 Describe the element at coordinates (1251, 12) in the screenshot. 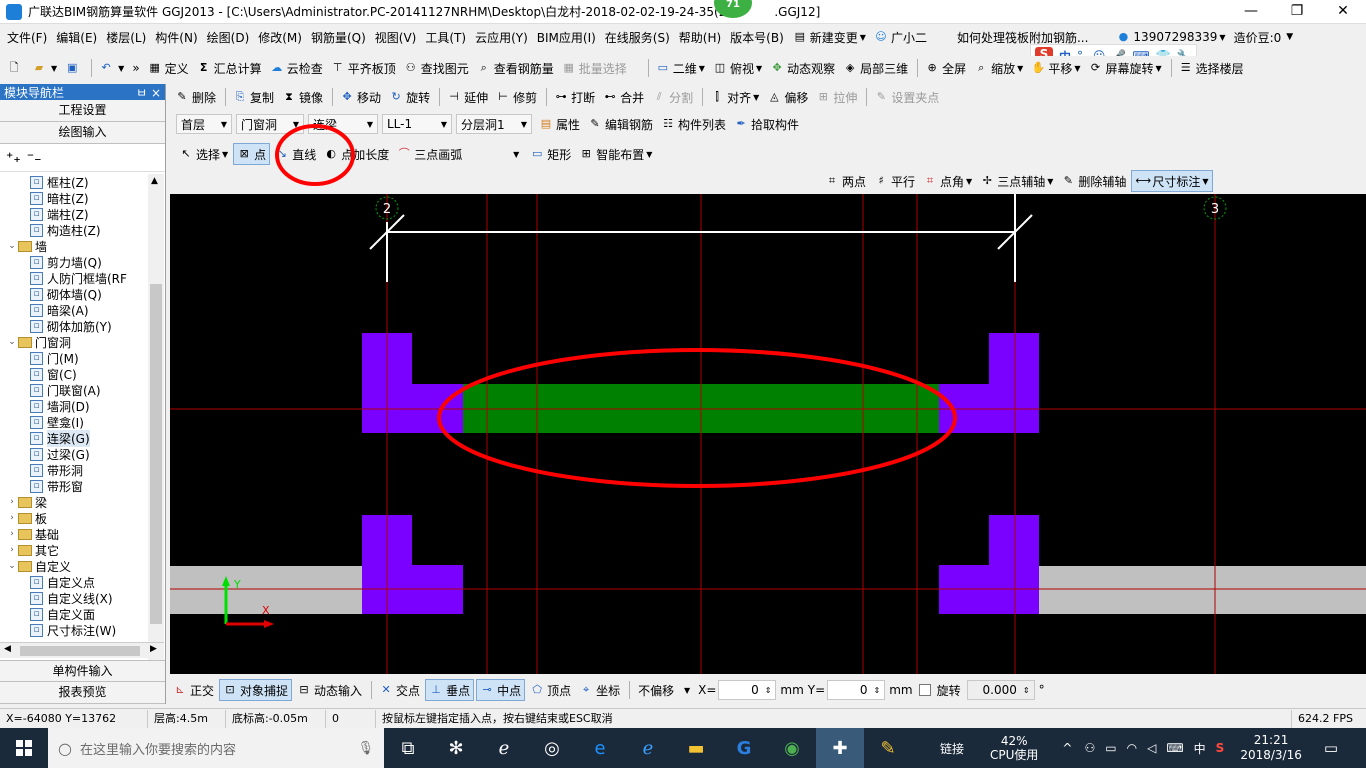

I see `minimize-button: —` at that location.